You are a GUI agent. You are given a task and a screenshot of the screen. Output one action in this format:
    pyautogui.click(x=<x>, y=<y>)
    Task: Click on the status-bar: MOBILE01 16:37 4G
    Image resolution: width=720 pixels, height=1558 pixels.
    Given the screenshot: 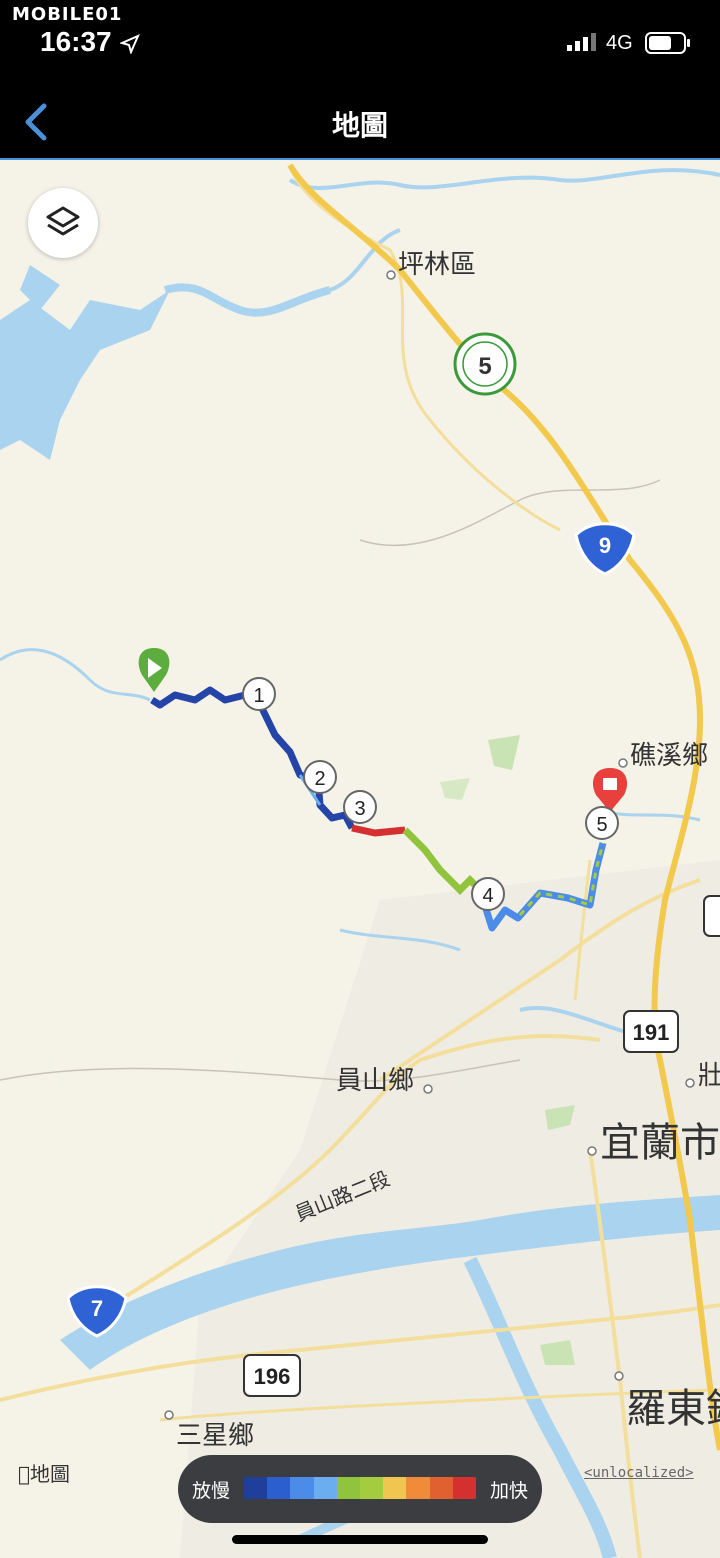 What is the action you would take?
    pyautogui.click(x=360, y=40)
    